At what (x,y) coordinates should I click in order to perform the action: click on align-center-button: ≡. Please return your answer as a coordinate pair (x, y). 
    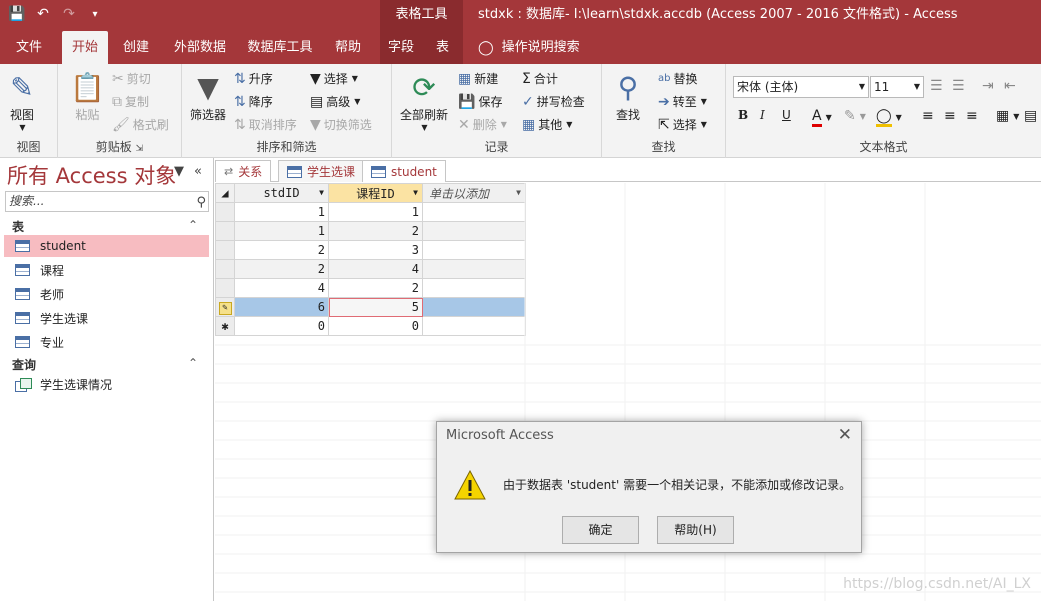
    Looking at the image, I should click on (950, 116).